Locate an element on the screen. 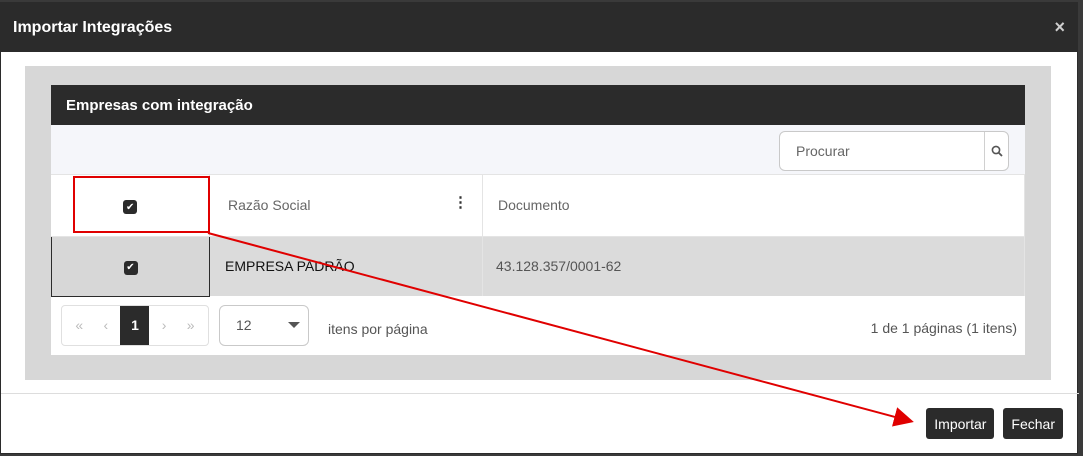  row-razao-social: EMPRESA PADRÃO is located at coordinates (346, 266).